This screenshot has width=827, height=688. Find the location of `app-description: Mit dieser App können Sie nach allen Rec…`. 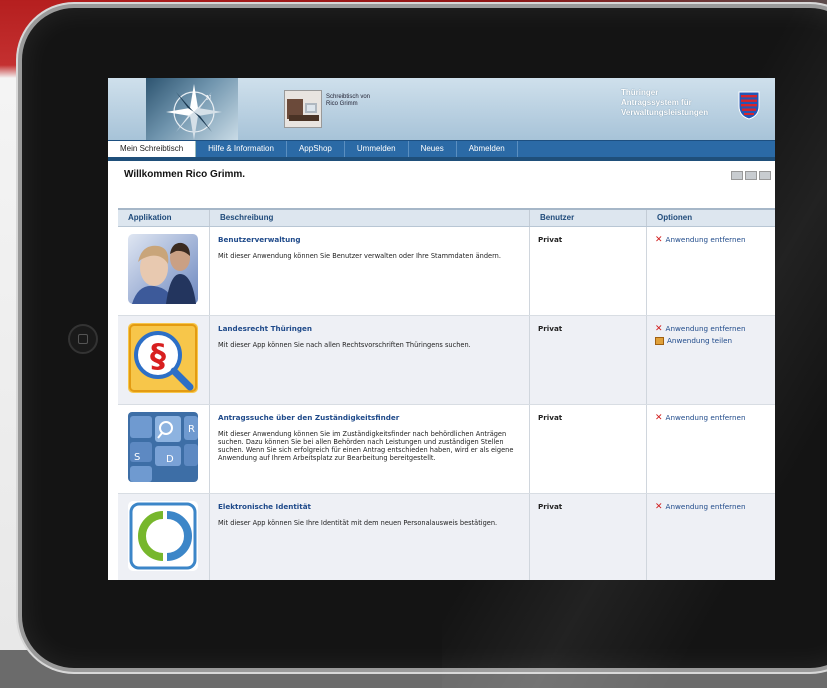

app-description: Mit dieser App können Sie nach allen Rec… is located at coordinates (344, 345).